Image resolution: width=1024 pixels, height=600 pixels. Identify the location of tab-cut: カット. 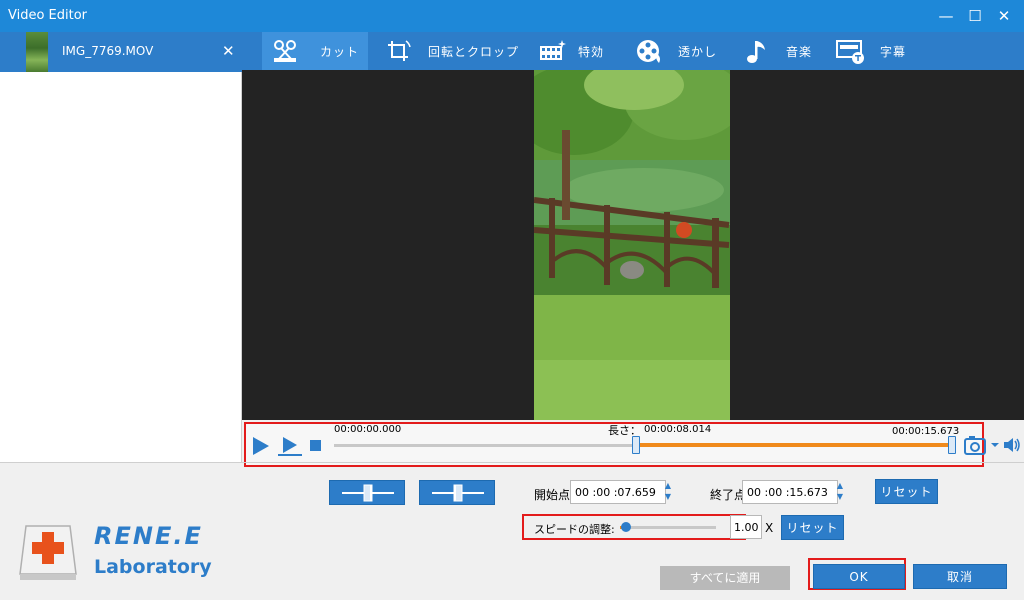
(315, 51).